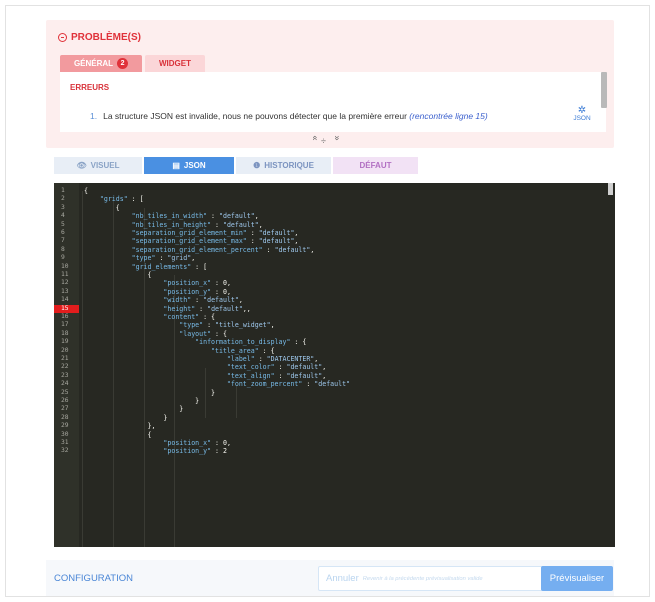  Describe the element at coordinates (63, 258) in the screenshot. I see `line-number: 9` at that location.